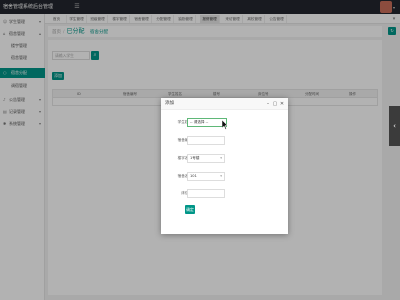 This screenshot has width=400, height=300. What do you see at coordinates (225, 125) in the screenshot?
I see `mouse-cursor-icon` at bounding box center [225, 125].